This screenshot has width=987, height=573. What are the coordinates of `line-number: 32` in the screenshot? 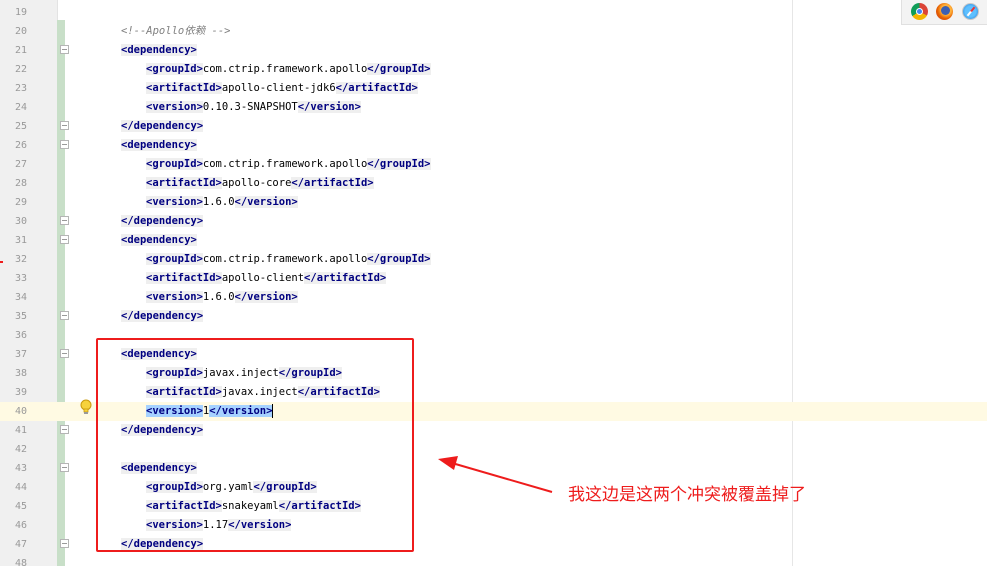 It's located at (20, 259).